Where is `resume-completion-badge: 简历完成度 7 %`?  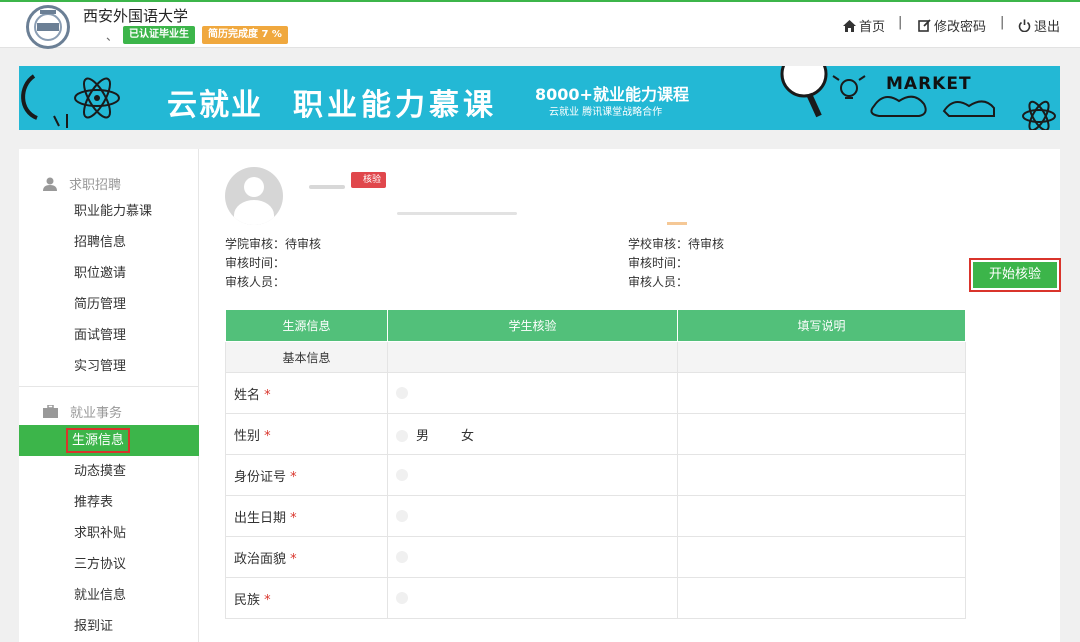 resume-completion-badge: 简历完成度 7 % is located at coordinates (245, 35).